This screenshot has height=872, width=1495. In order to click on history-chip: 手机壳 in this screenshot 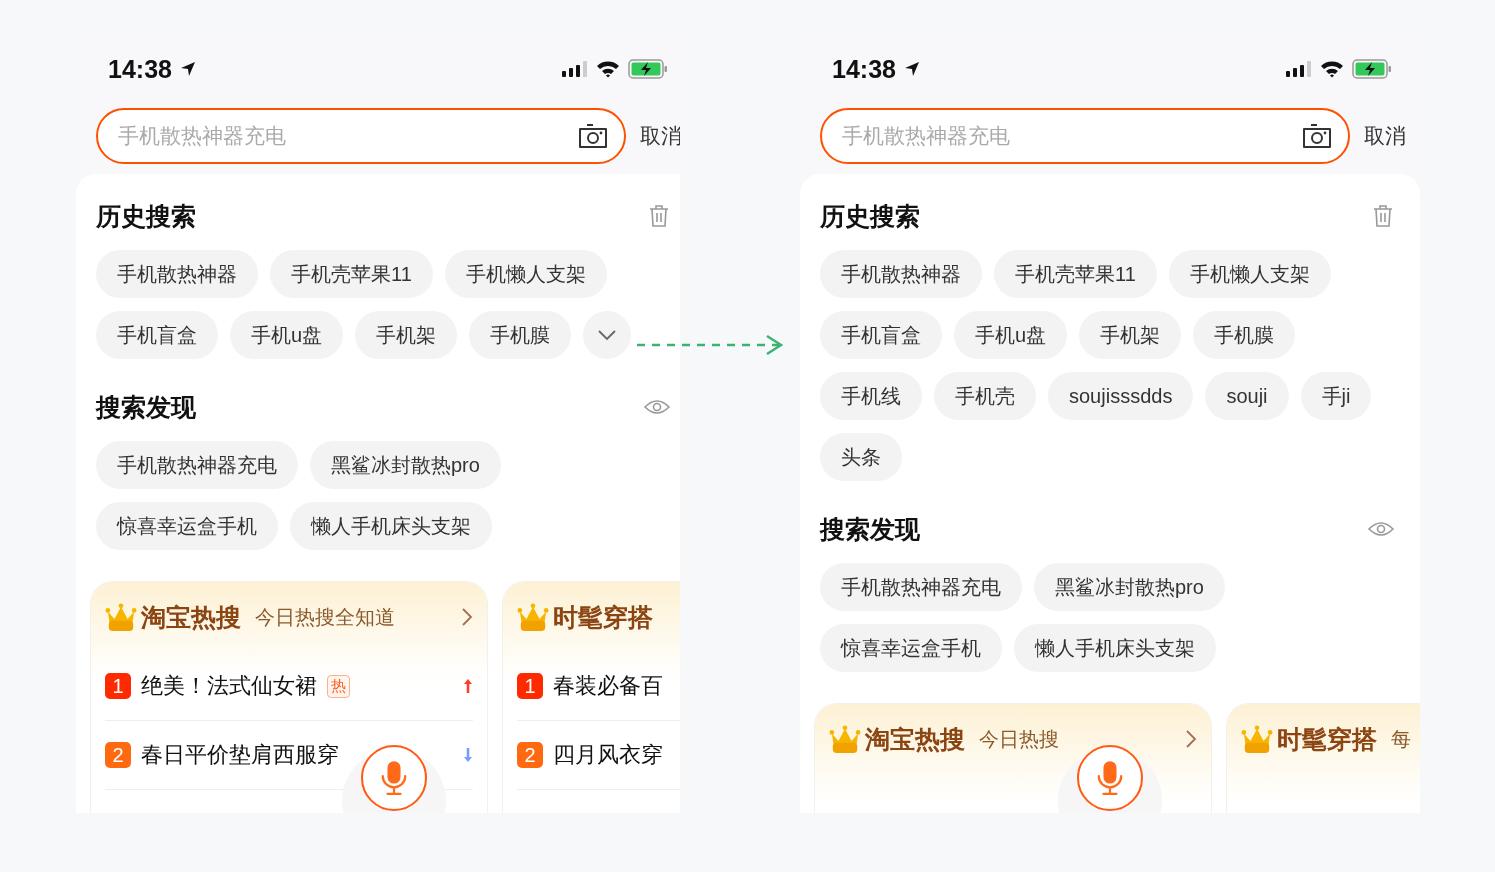, I will do `click(985, 396)`.